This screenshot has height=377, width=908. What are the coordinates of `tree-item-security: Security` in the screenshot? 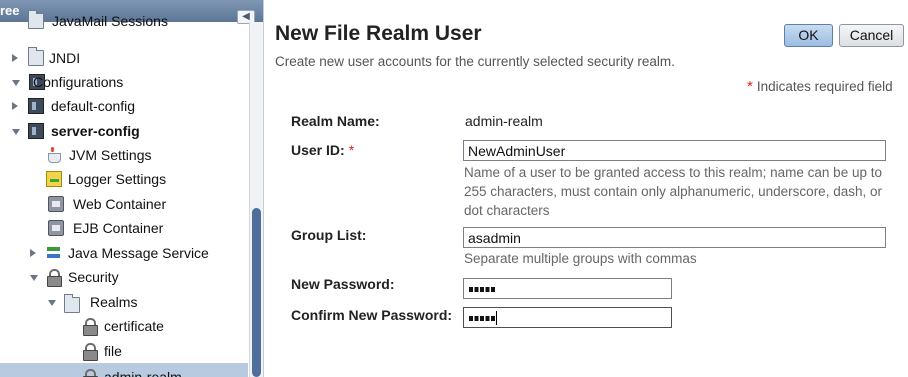 It's located at (124, 278).